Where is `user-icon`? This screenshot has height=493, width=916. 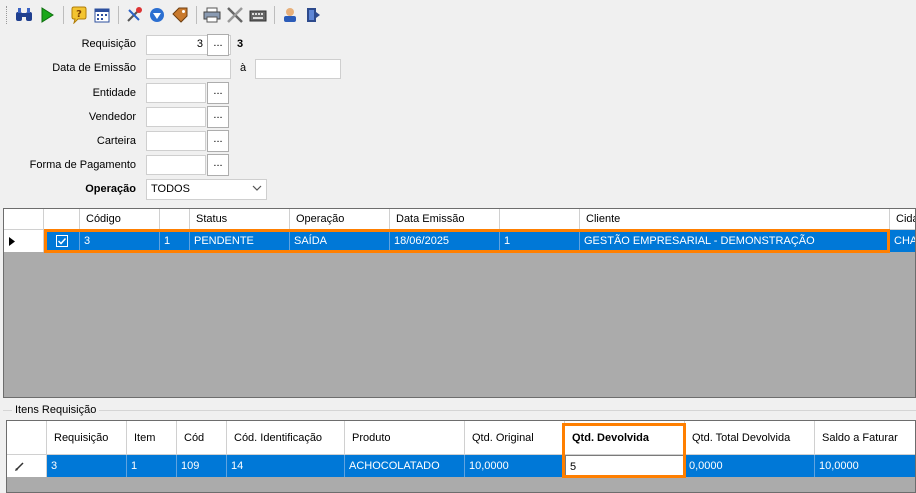
user-icon is located at coordinates (290, 15).